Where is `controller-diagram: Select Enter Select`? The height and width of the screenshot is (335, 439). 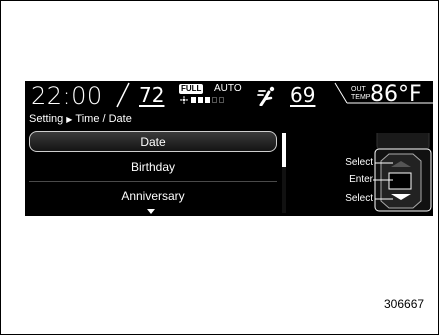 controller-diagram: Select Enter Select is located at coordinates (374, 173).